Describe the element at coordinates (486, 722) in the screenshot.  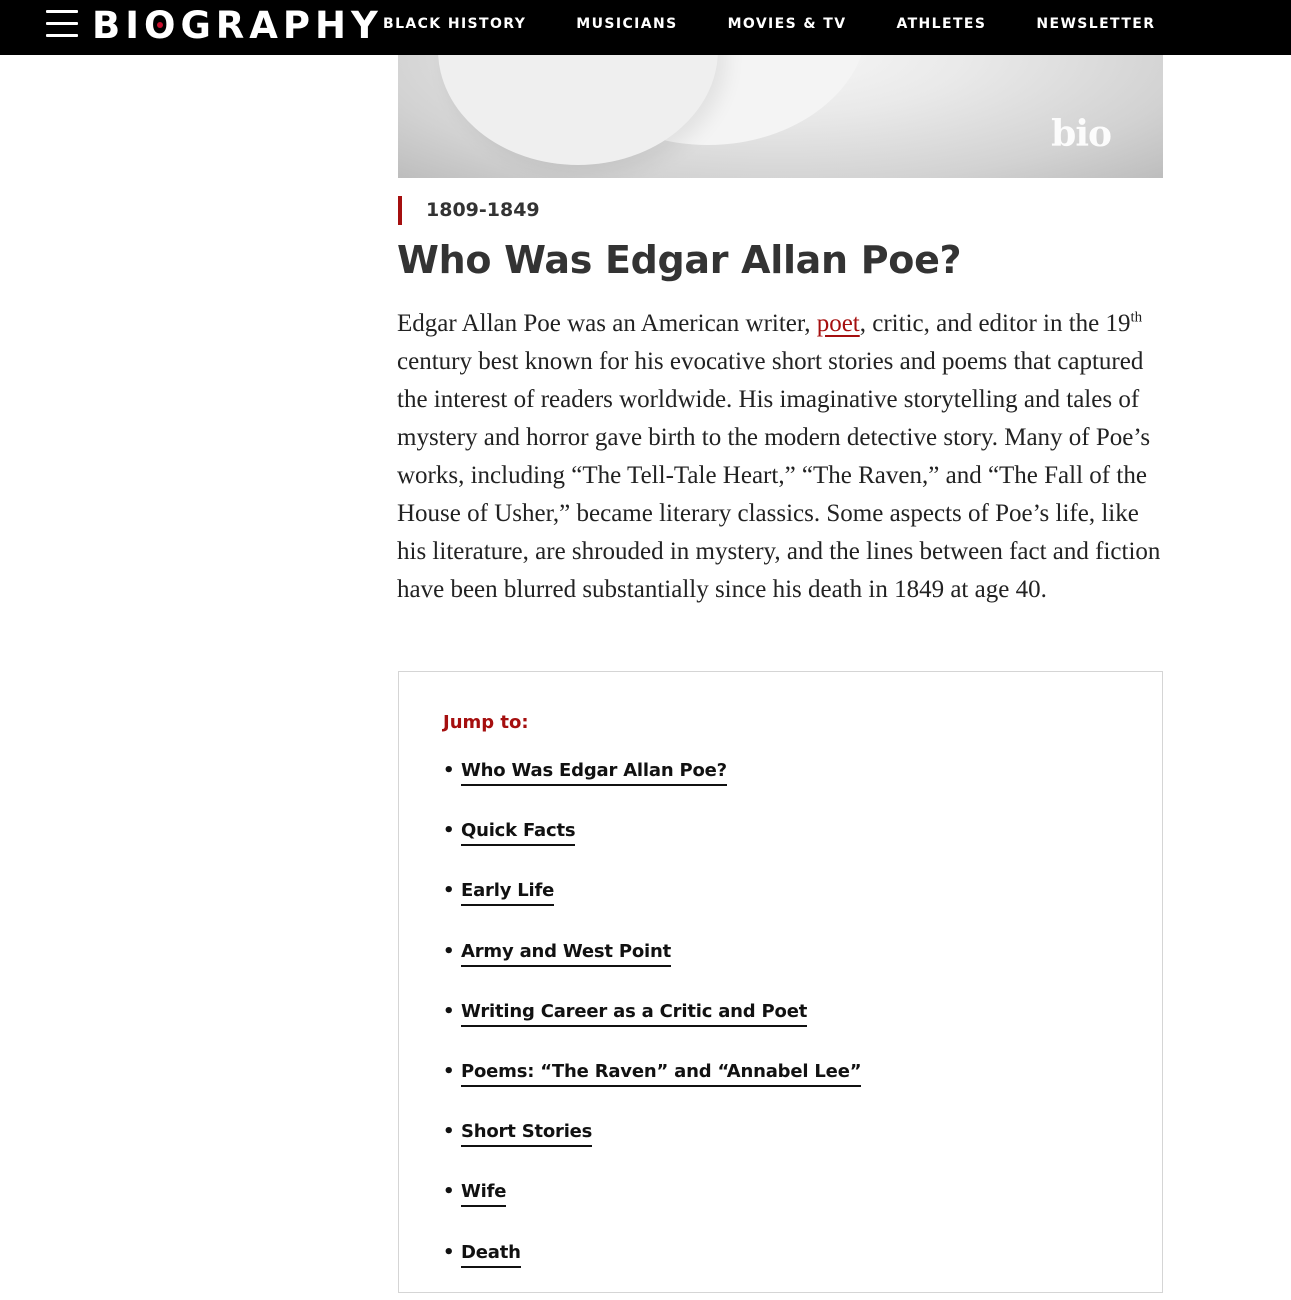
I see `jump-to-label: Jump to:` at that location.